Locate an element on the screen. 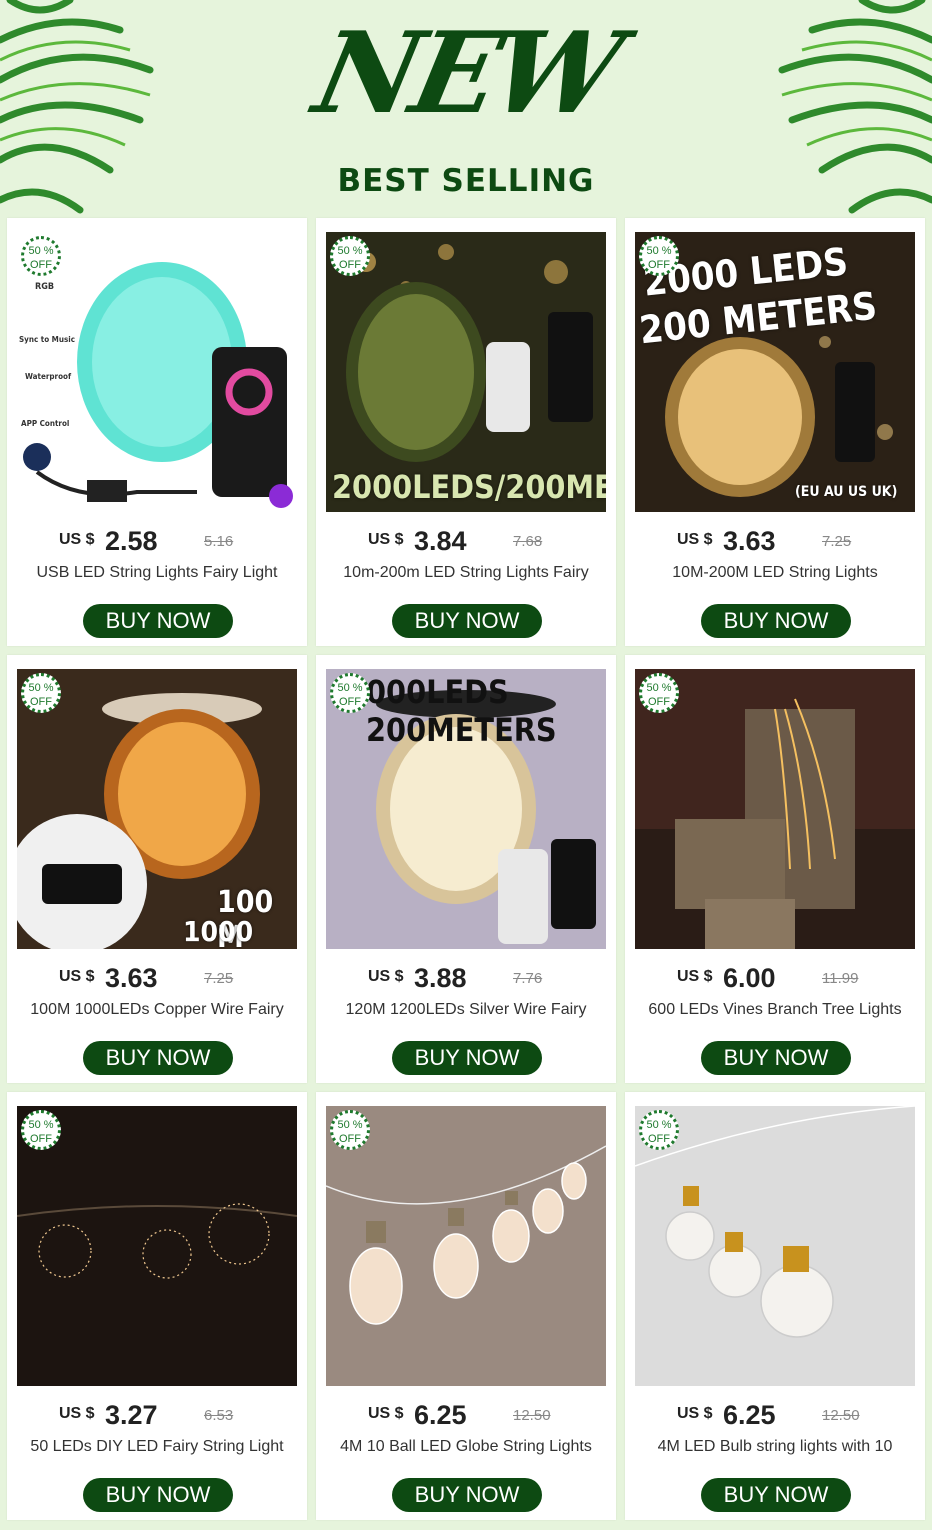 The image size is (932, 1530). price-row: US $ 2.58 5.16 is located at coordinates (157, 544).